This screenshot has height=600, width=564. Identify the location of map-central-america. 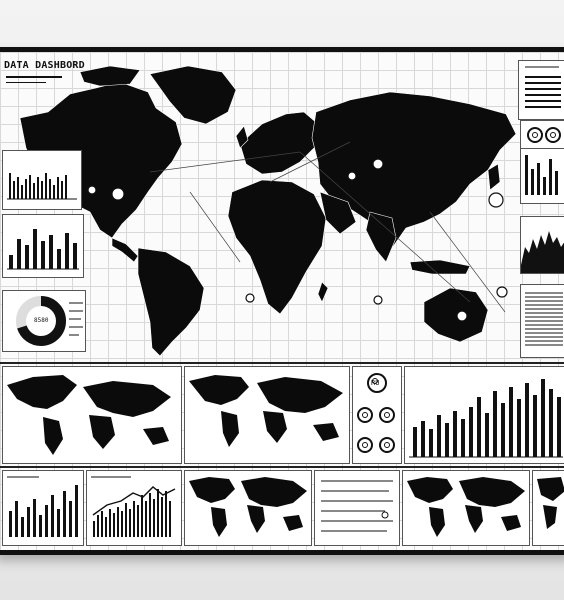
(125, 250).